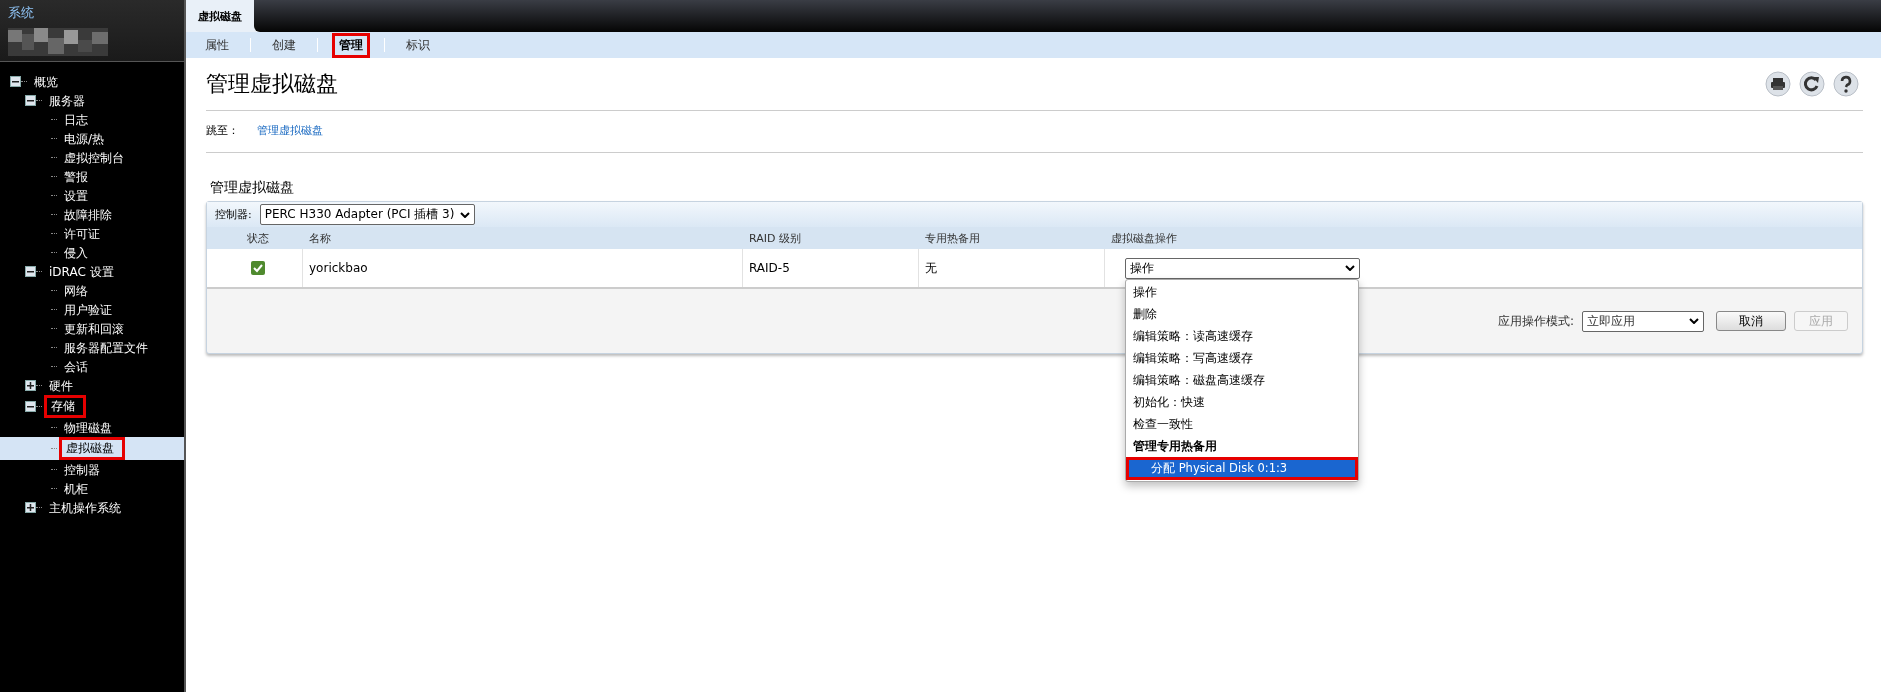 This screenshot has width=1881, height=692. I want to click on dropdown-option: 管理专用热备用, so click(1242, 446).